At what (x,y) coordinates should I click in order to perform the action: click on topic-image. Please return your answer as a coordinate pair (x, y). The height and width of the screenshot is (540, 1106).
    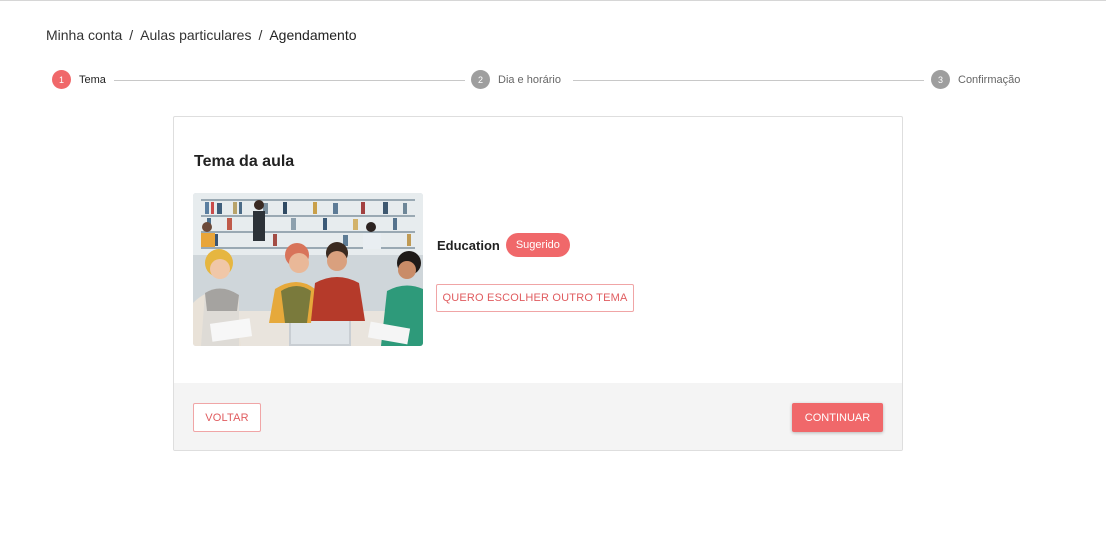
    Looking at the image, I should click on (308, 269).